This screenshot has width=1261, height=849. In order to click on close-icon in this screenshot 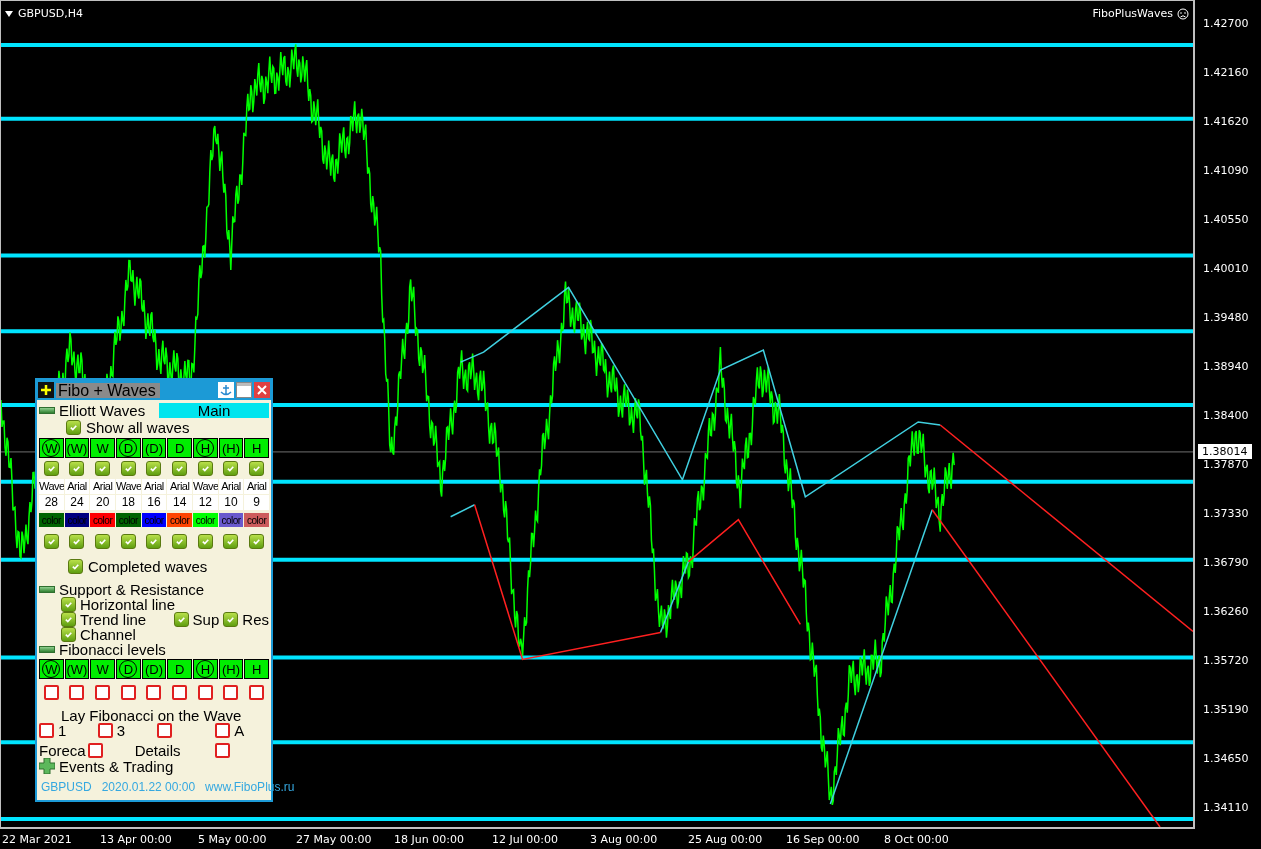, I will do `click(262, 390)`.